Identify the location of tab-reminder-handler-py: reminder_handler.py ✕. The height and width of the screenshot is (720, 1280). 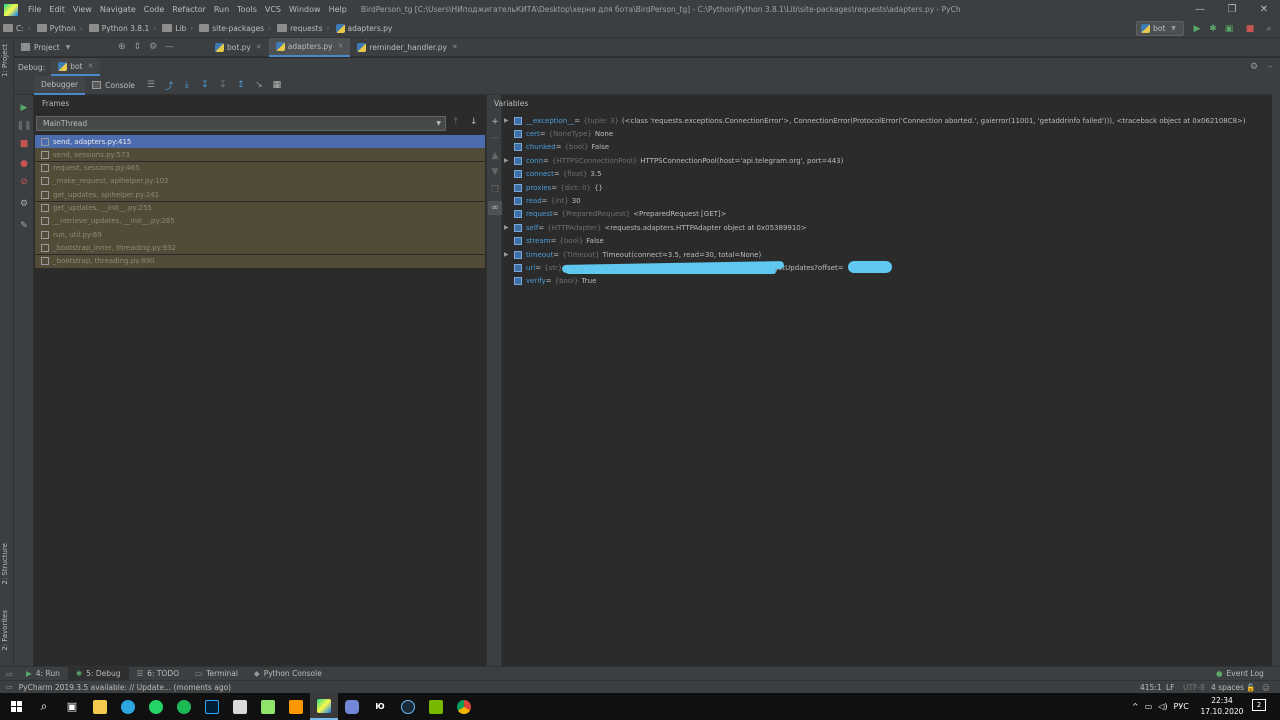
(407, 47).